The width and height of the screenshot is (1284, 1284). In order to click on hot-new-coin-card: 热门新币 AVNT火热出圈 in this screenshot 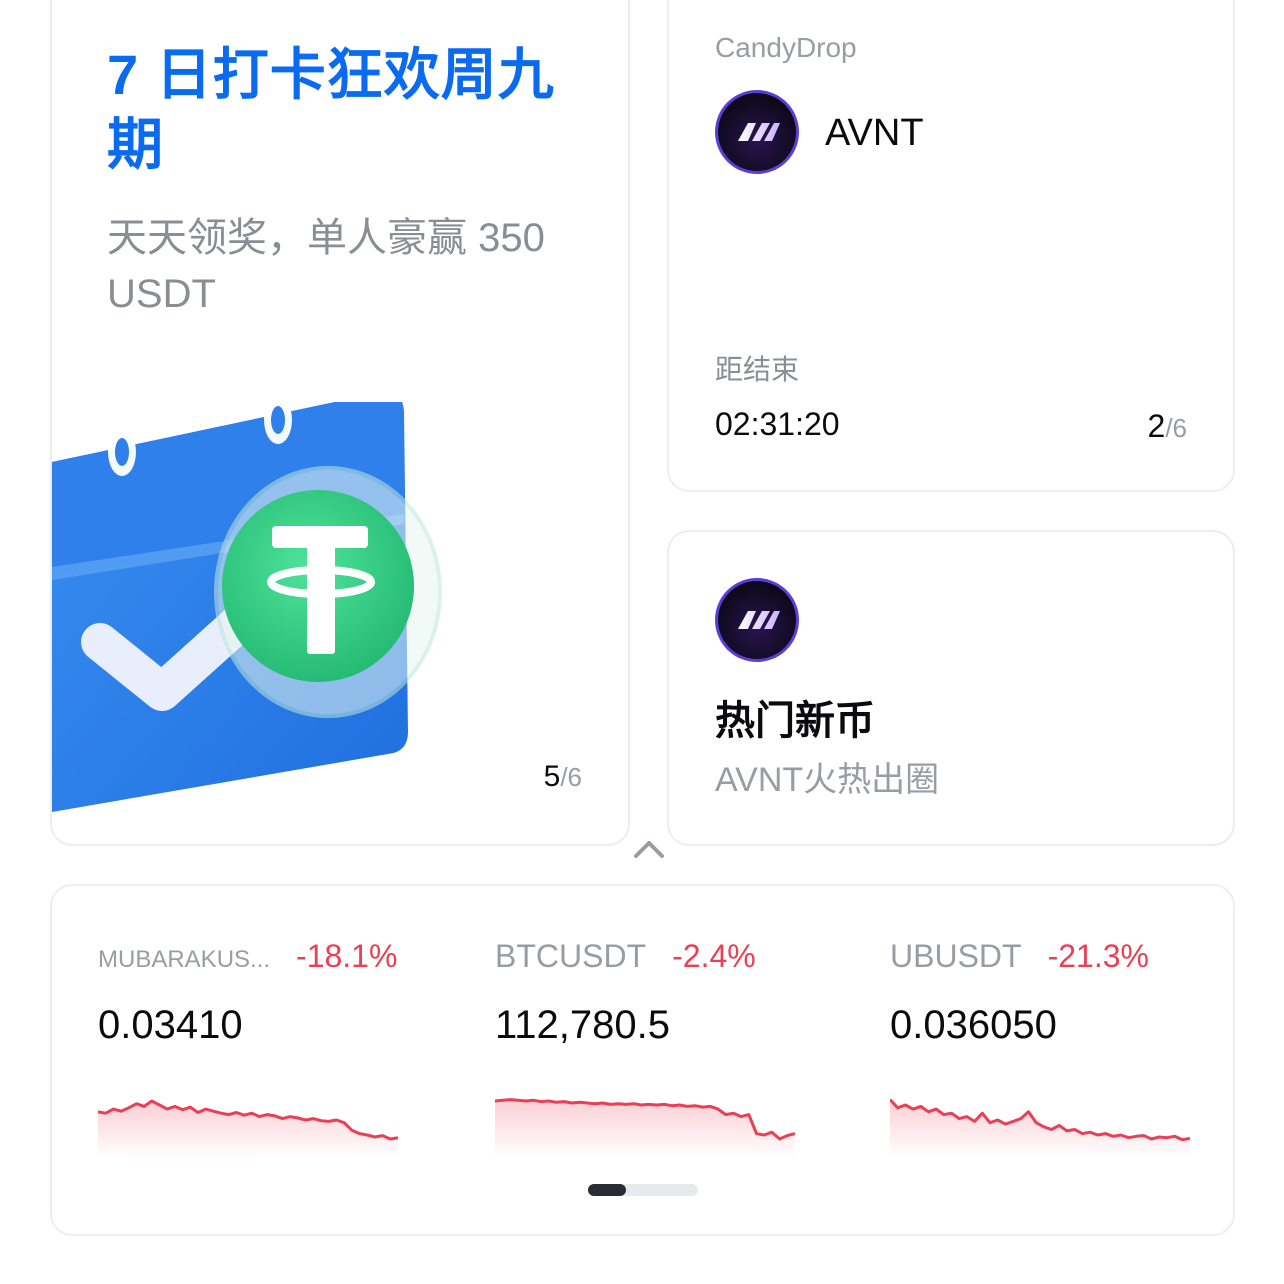, I will do `click(951, 688)`.